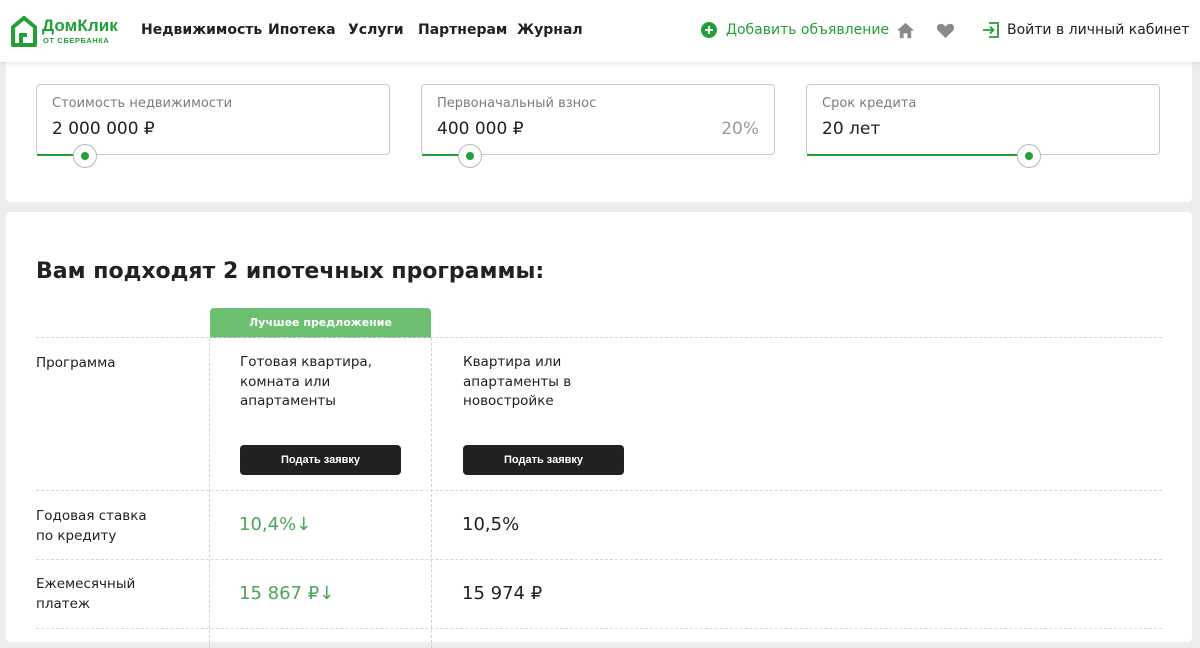 The height and width of the screenshot is (648, 1200). Describe the element at coordinates (462, 30) in the screenshot. I see `nav-partners: Партнерам` at that location.